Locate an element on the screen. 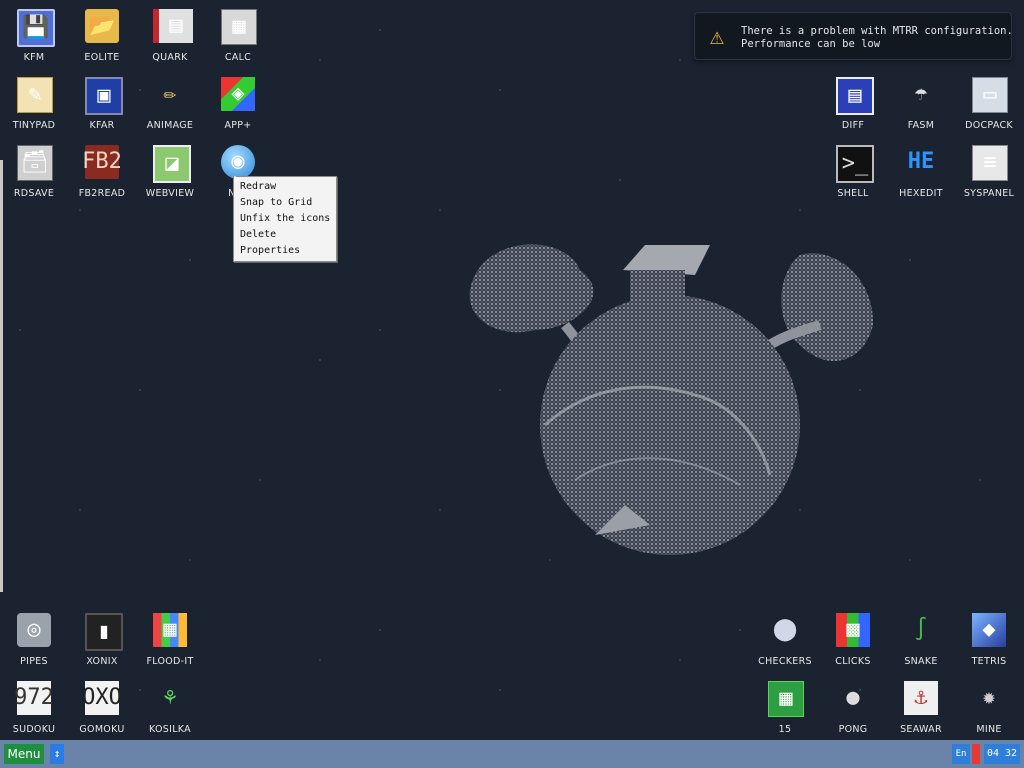  desktop-icon-clicks: ▩ CLICKS is located at coordinates (853, 640).